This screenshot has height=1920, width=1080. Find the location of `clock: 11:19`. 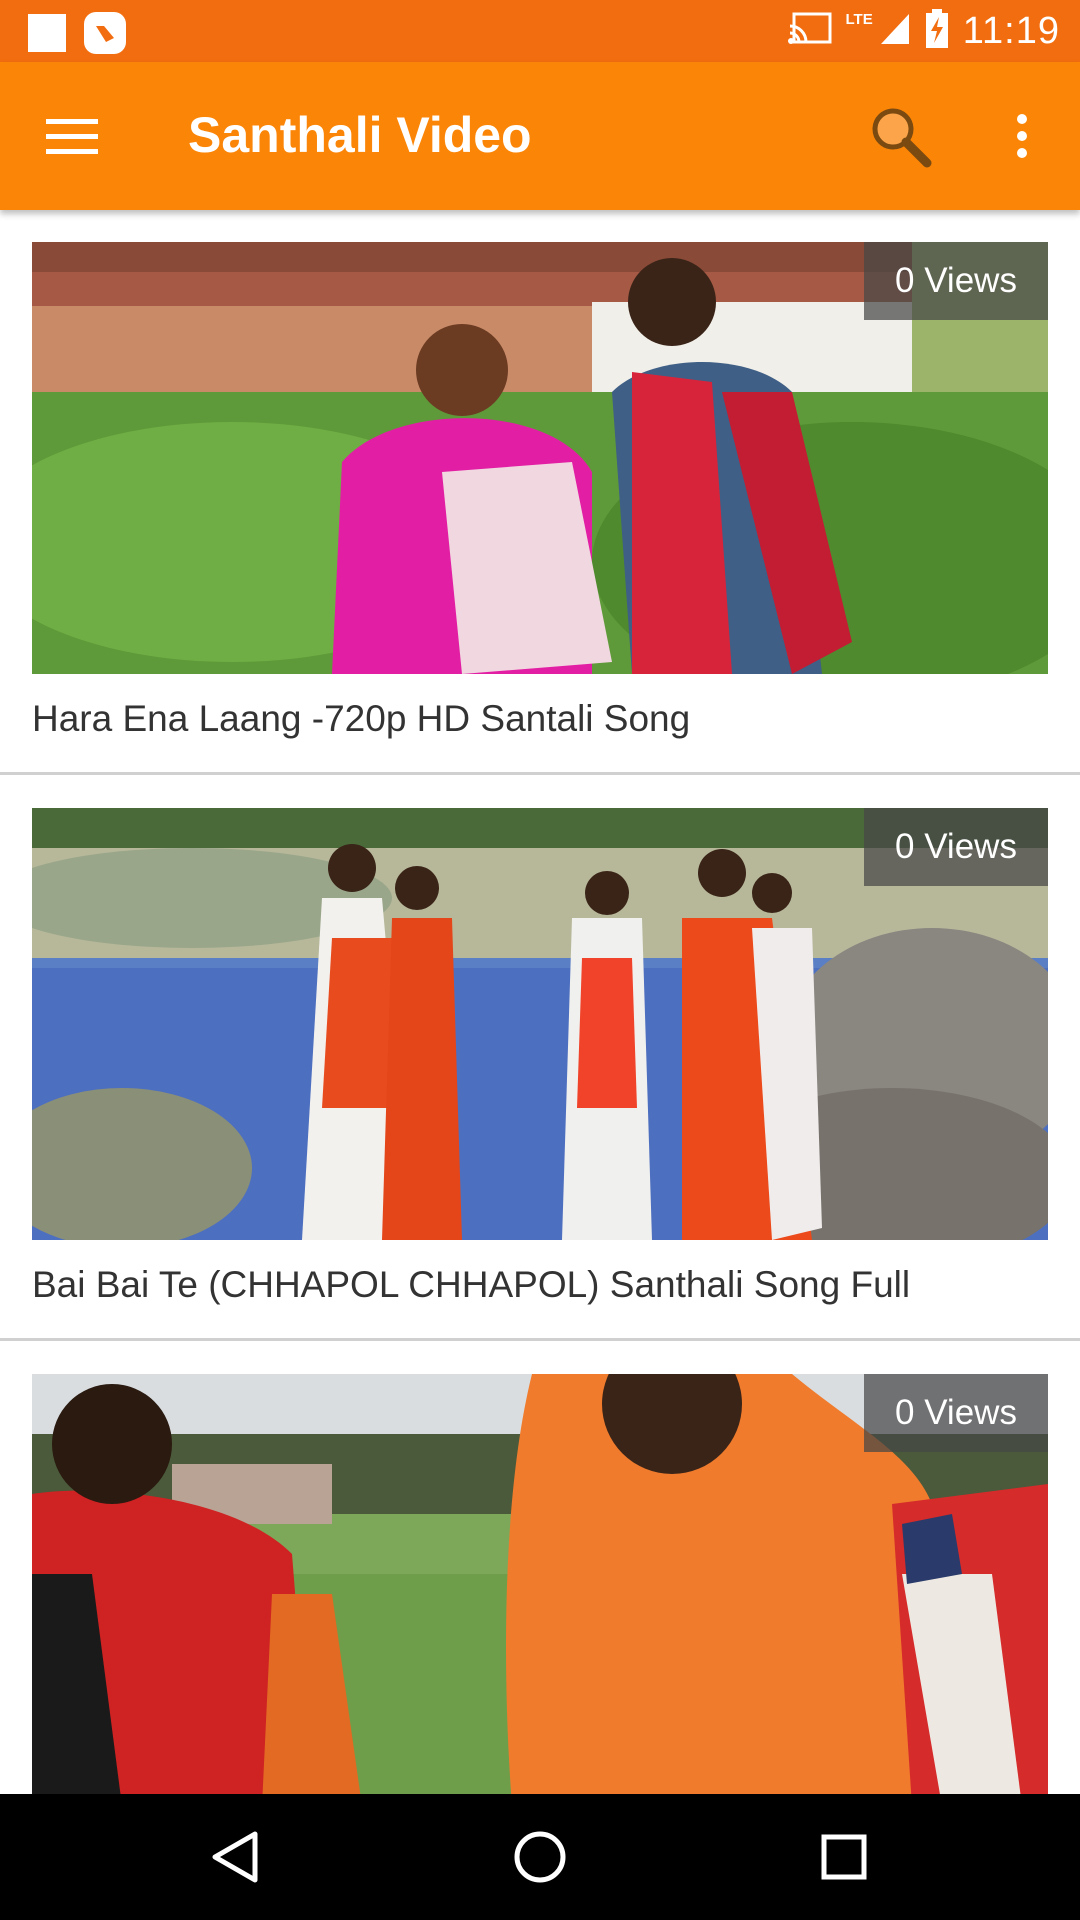

clock: 11:19 is located at coordinates (1011, 30).